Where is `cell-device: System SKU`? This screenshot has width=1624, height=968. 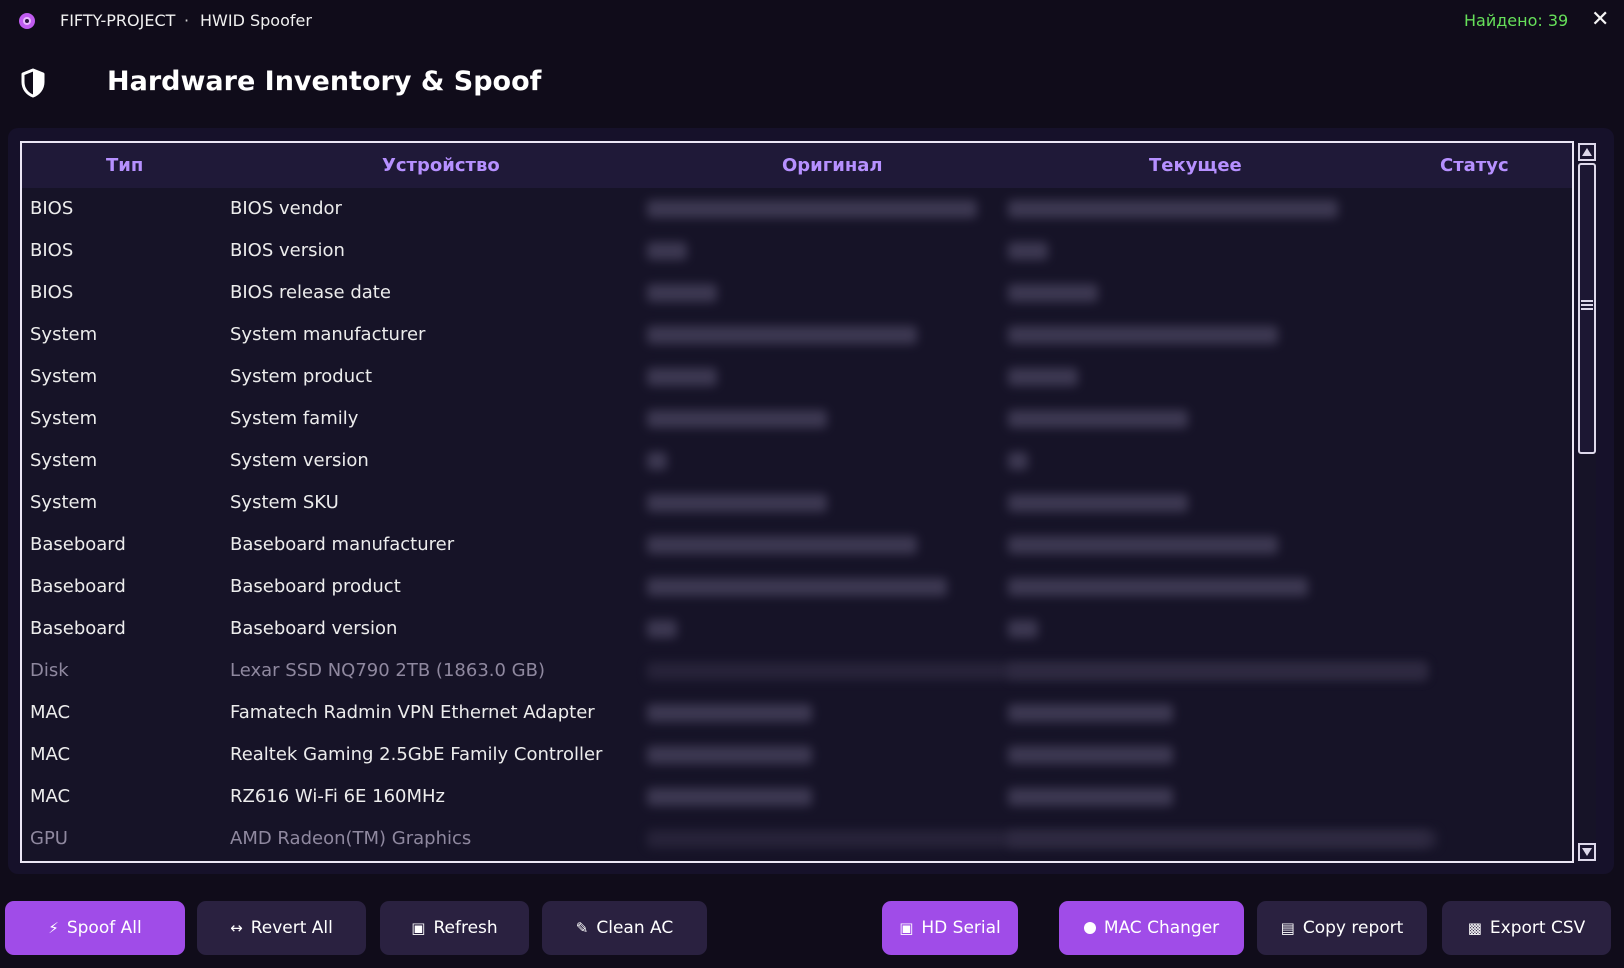
cell-device: System SKU is located at coordinates (284, 502).